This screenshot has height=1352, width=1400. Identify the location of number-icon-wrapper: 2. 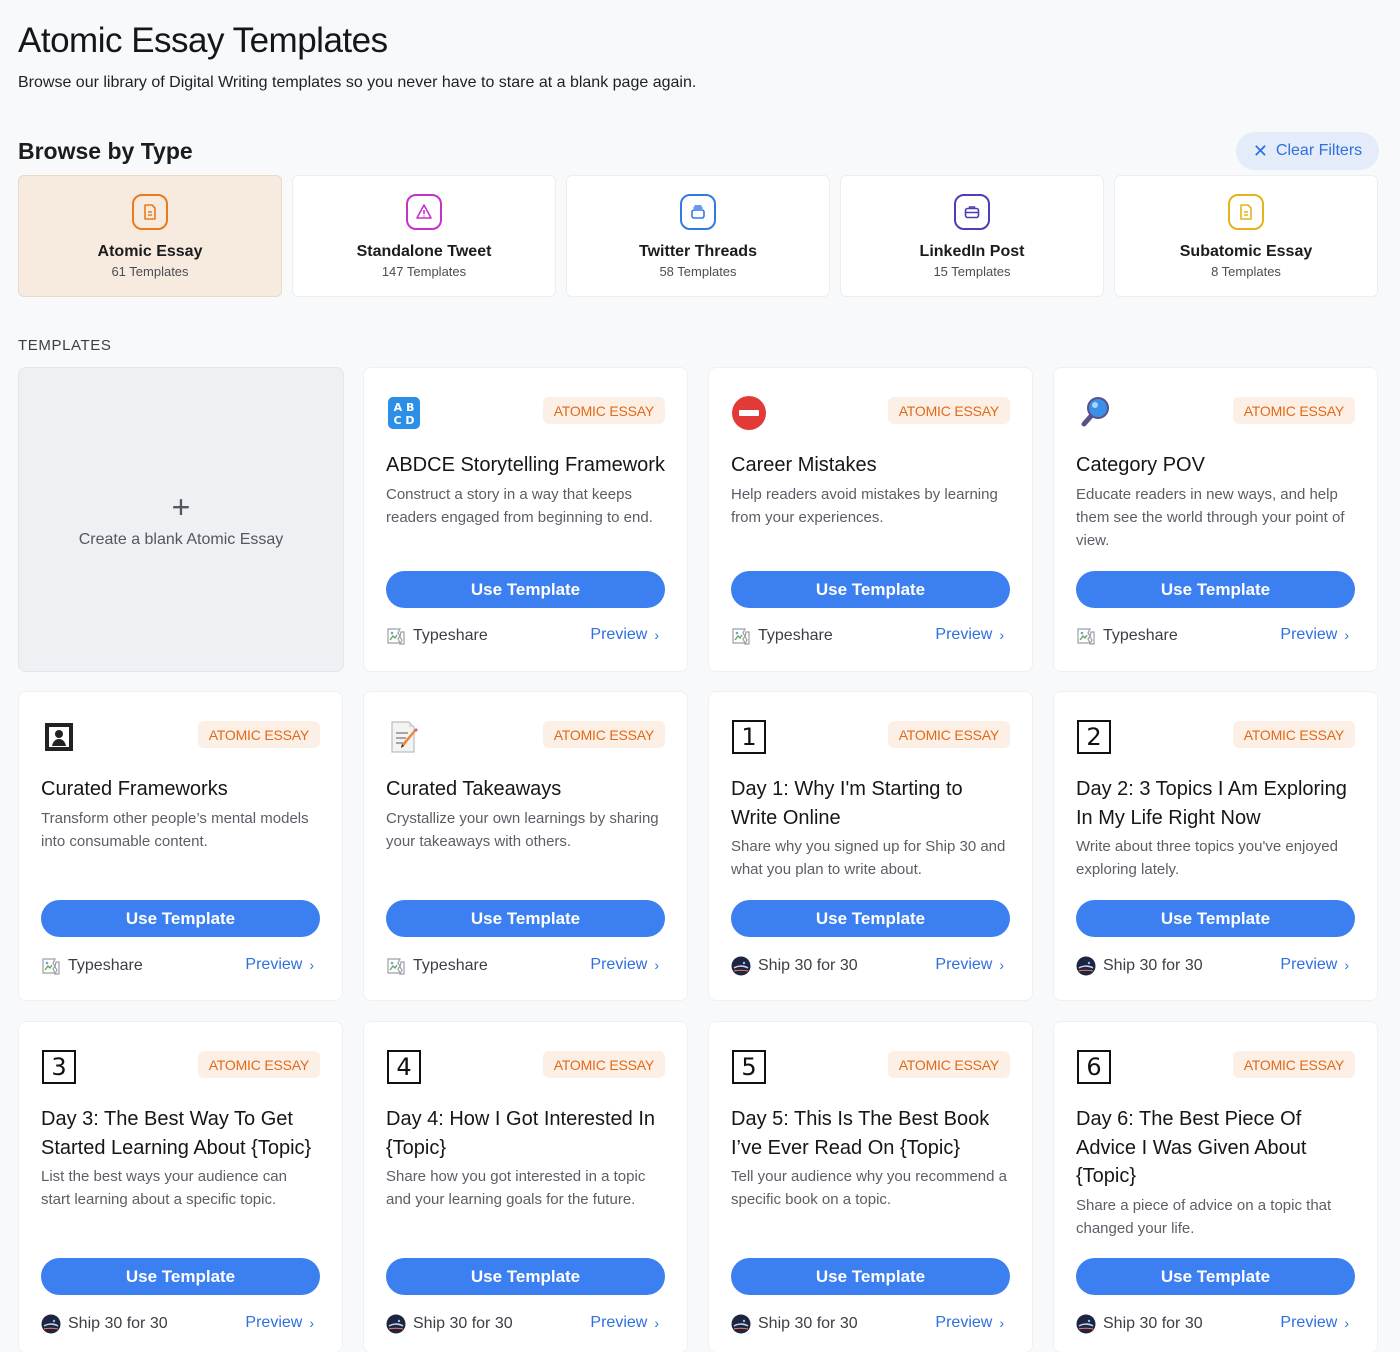
(1094, 737).